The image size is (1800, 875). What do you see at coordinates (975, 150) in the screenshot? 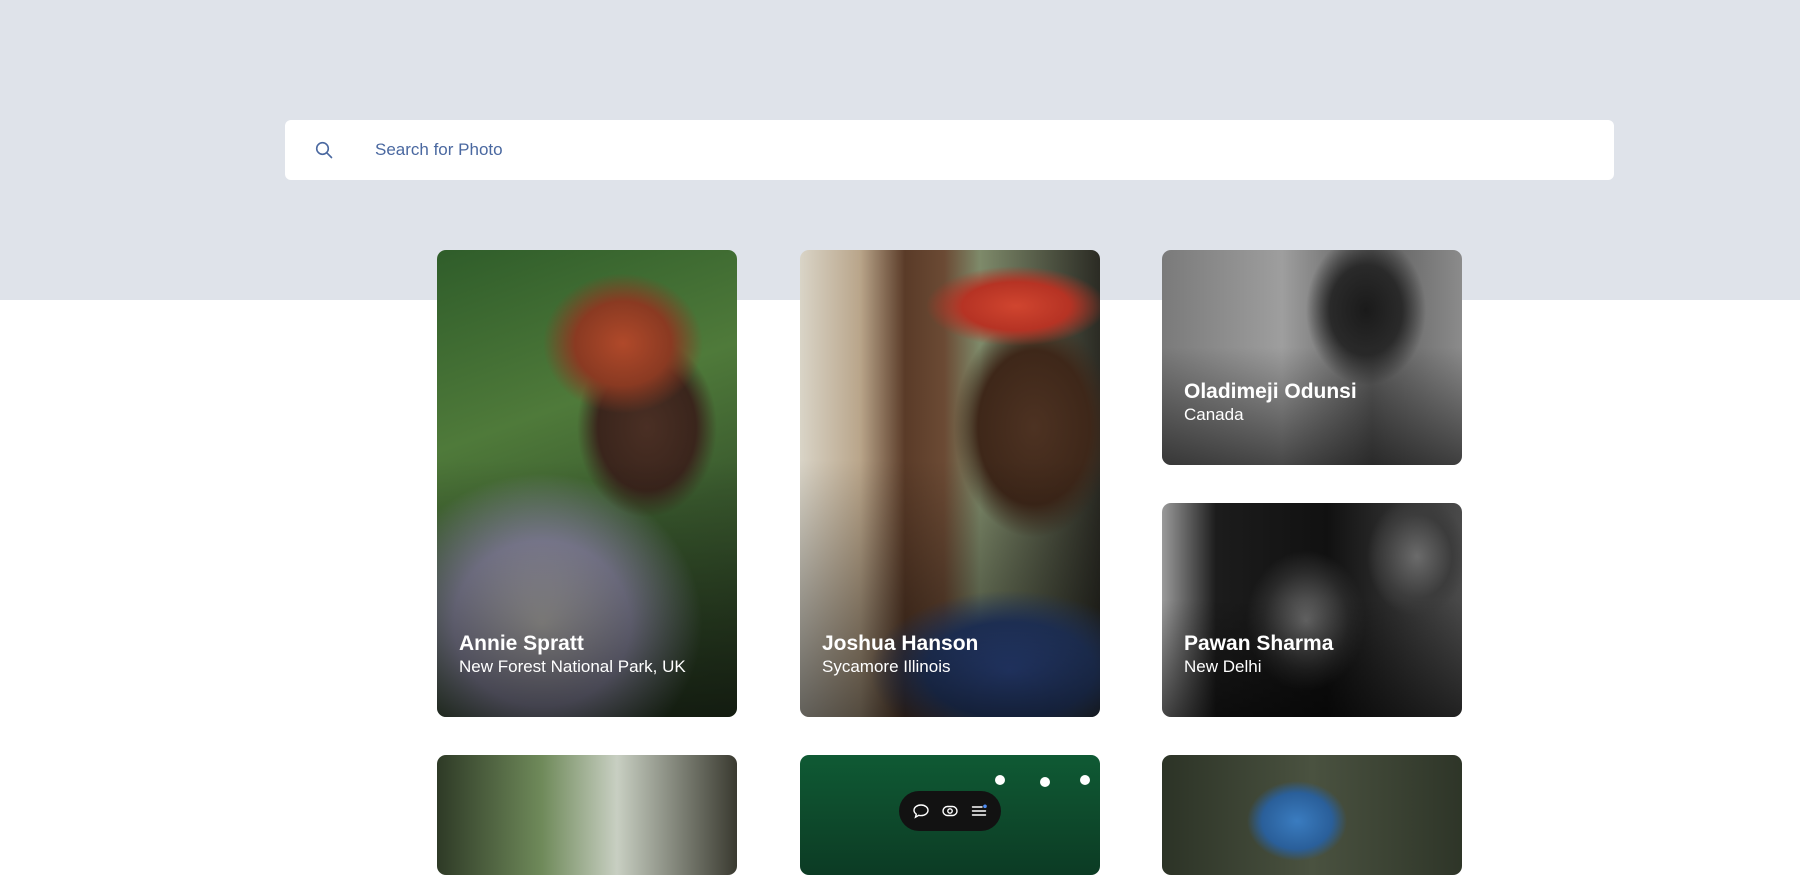
I see `search-input` at bounding box center [975, 150].